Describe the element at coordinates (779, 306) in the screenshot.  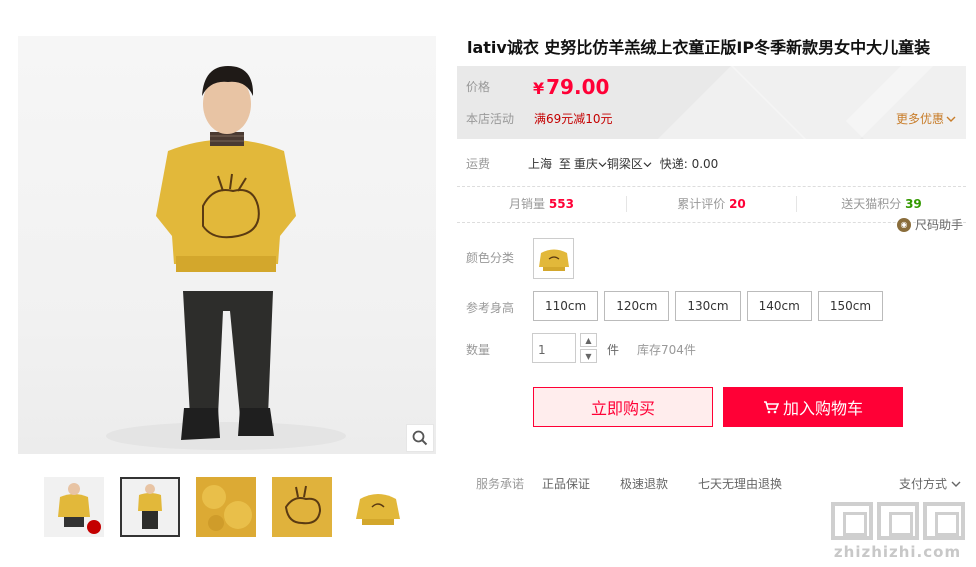
I see `size-option-140: 140cm` at that location.